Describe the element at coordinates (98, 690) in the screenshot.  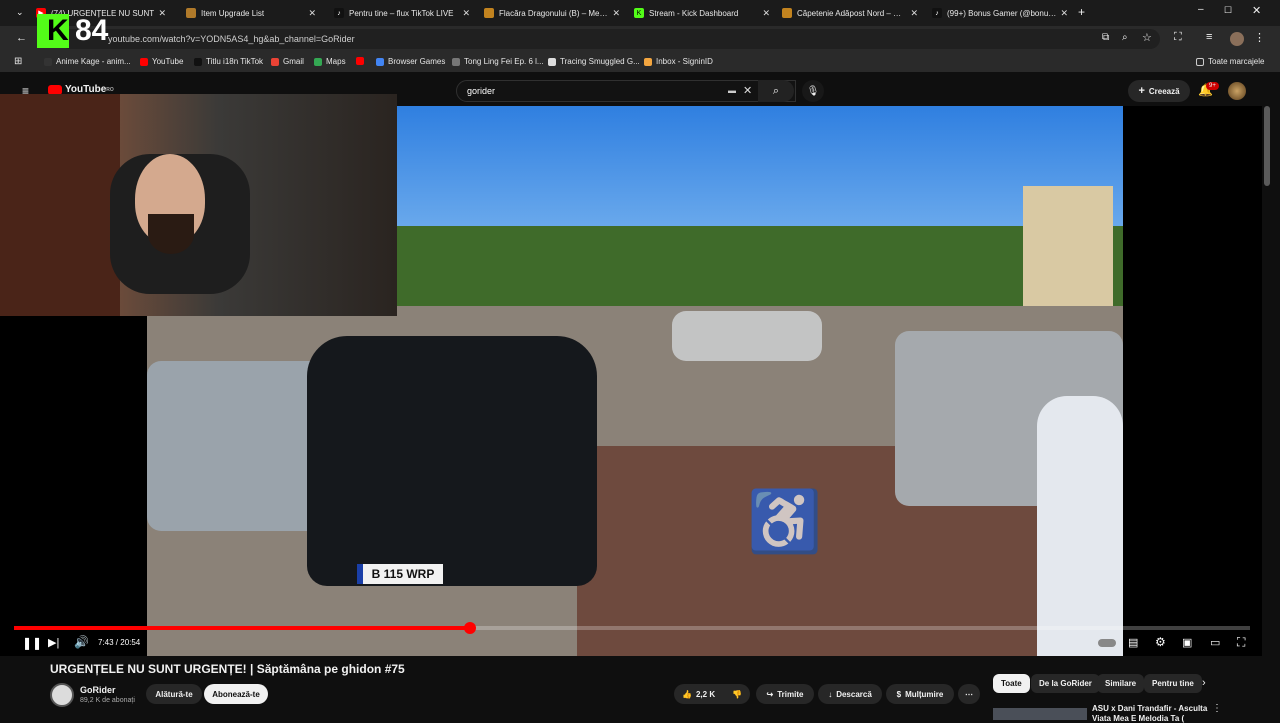
I see `channel-name: GoRider` at that location.